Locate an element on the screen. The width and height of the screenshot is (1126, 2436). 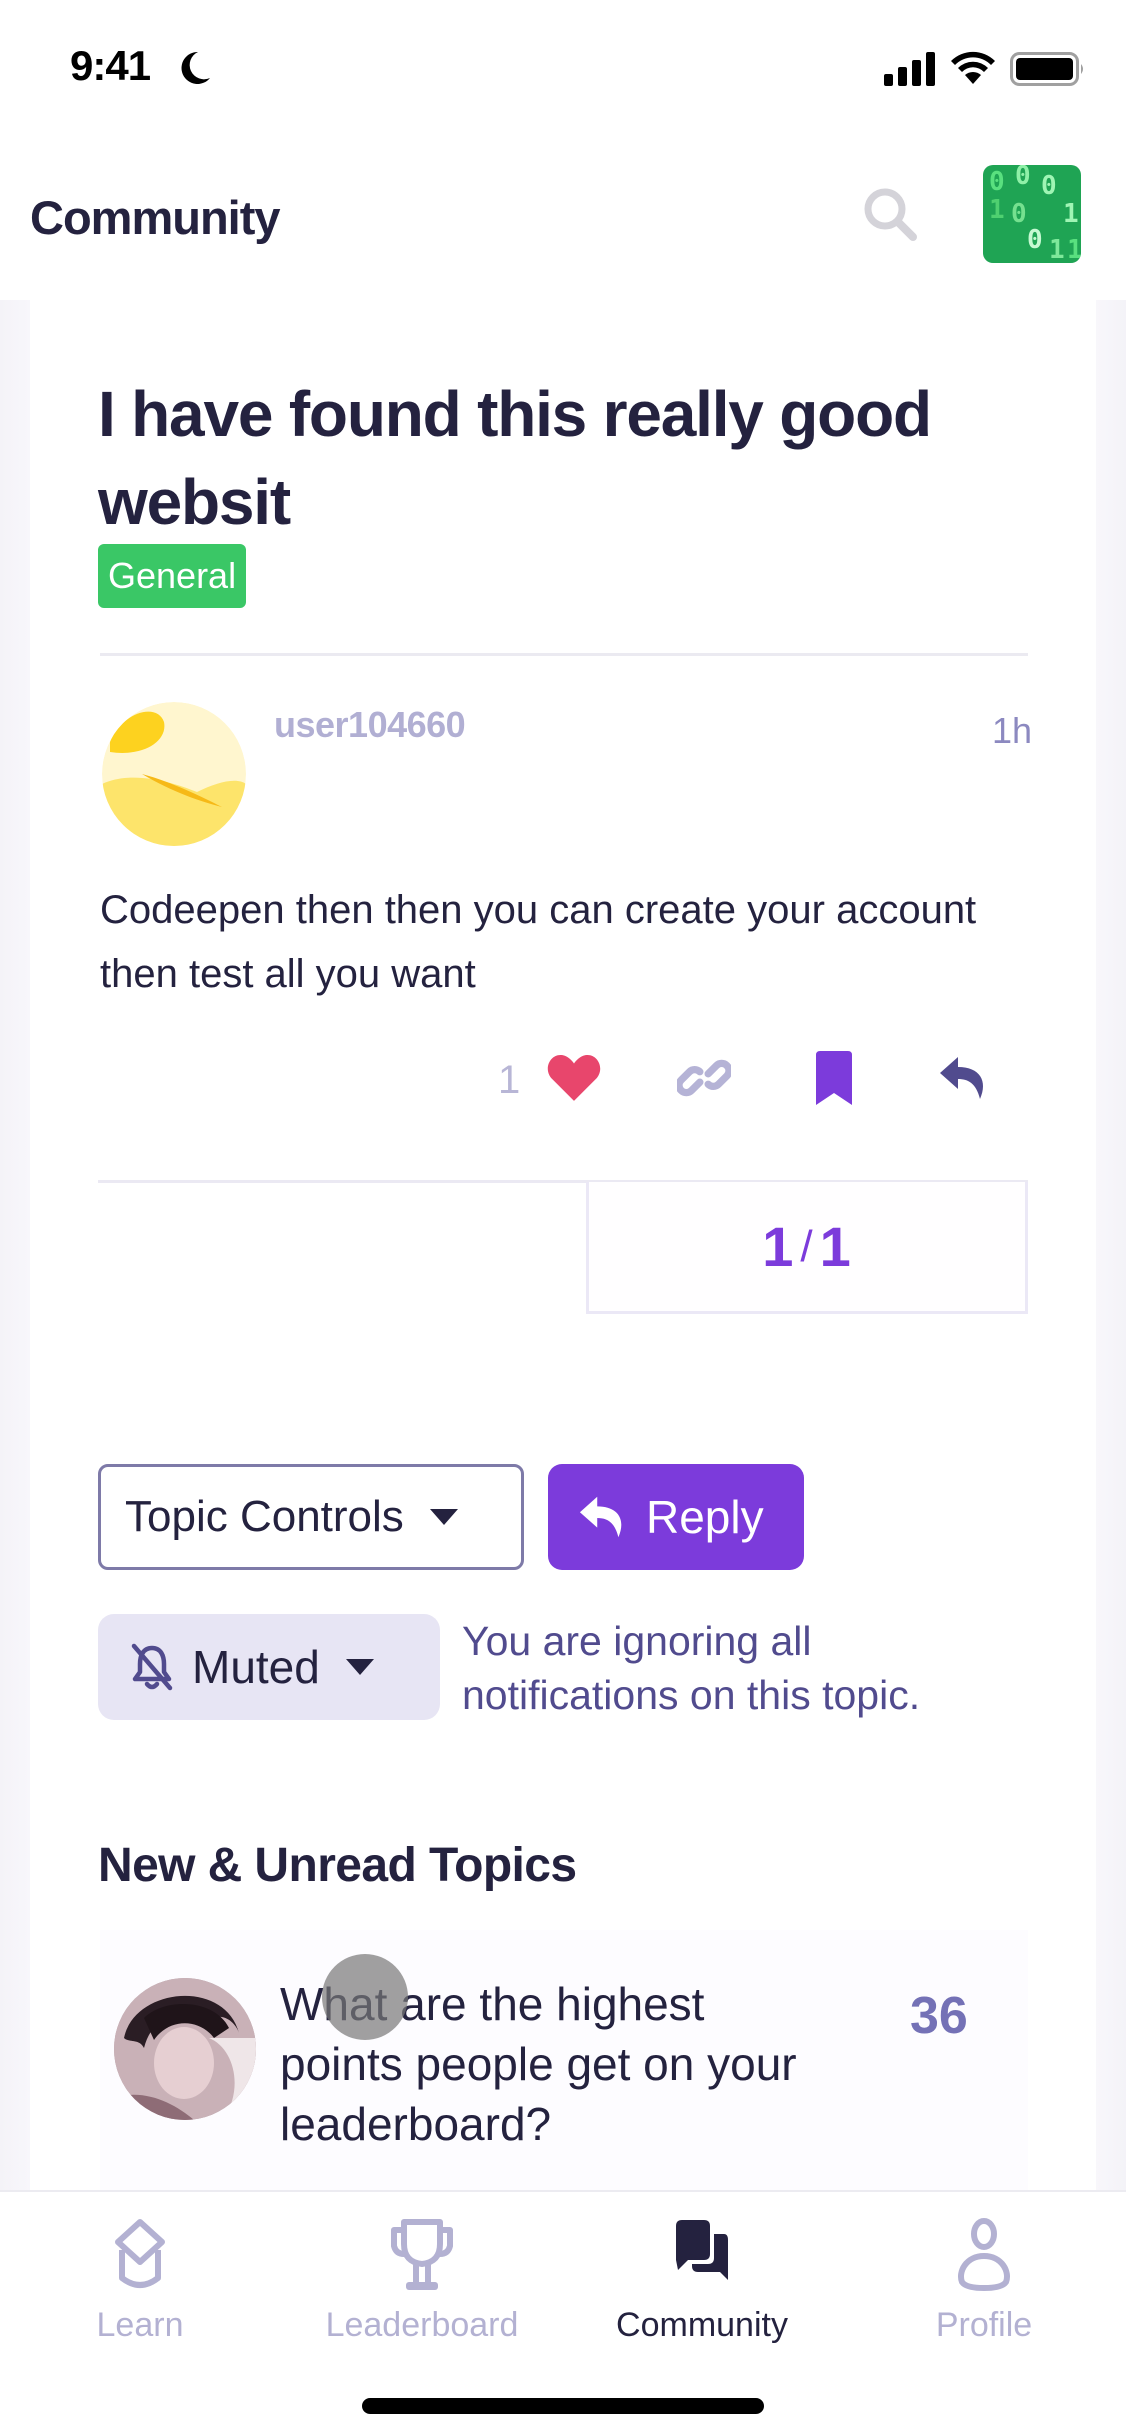
category-badge: General is located at coordinates (172, 576).